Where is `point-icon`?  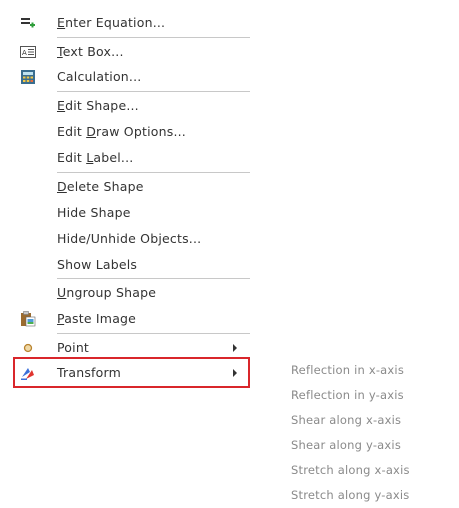
point-icon is located at coordinates (28, 347).